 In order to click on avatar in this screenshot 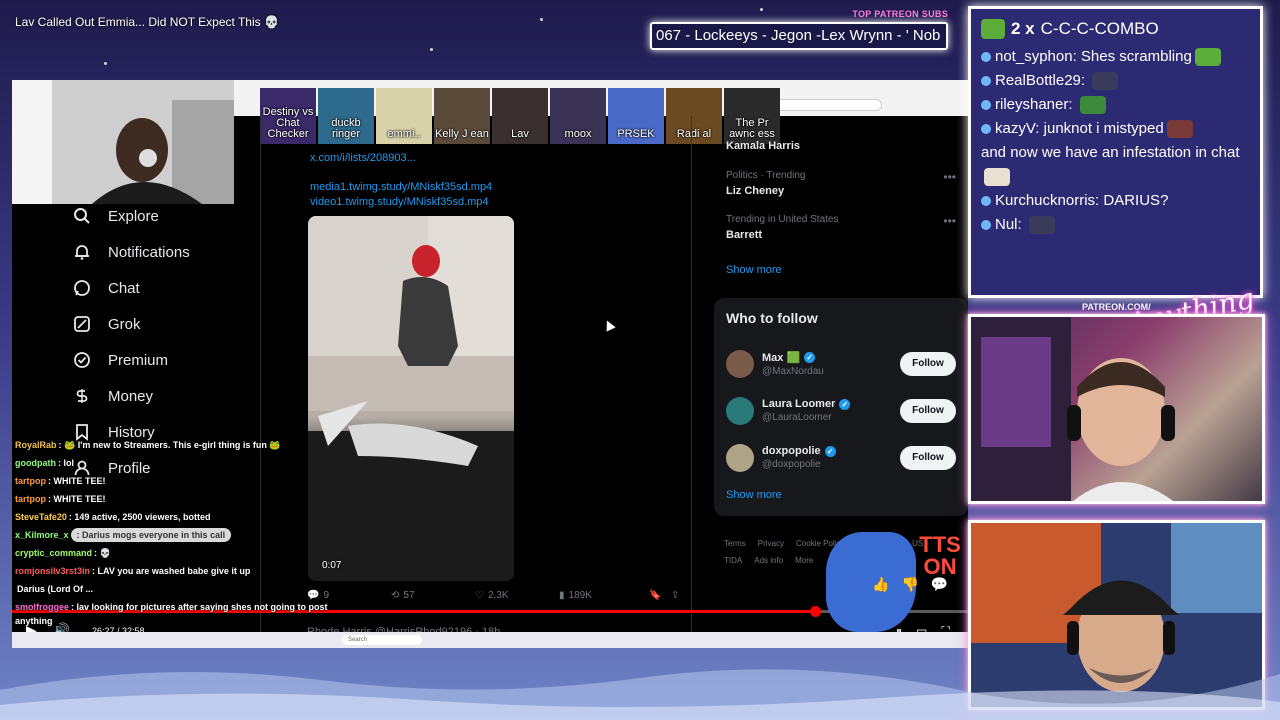, I will do `click(740, 457)`.